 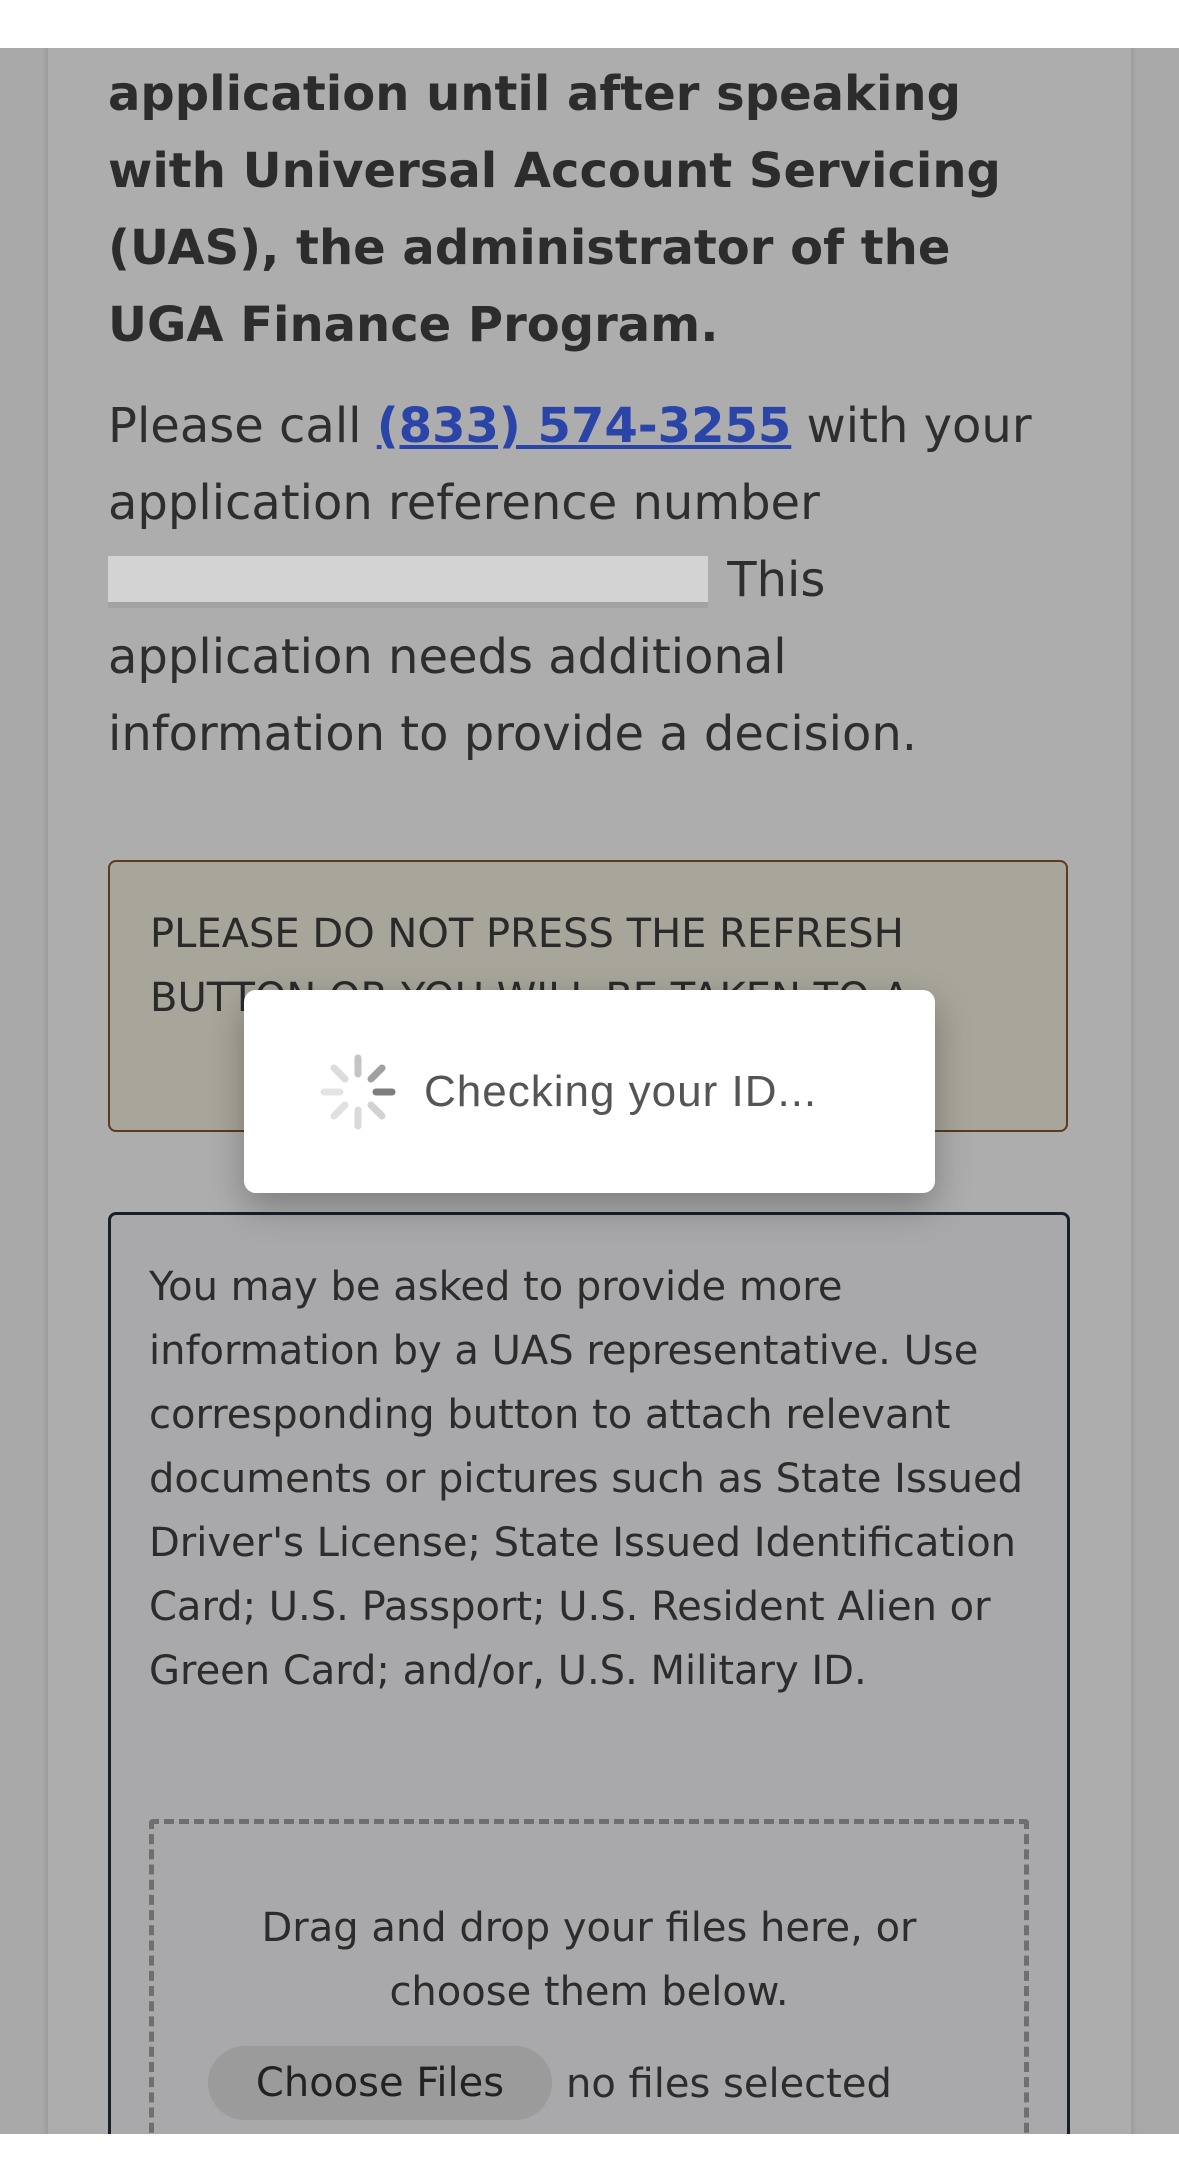 I want to click on redacted-reference-number, so click(x=408, y=579).